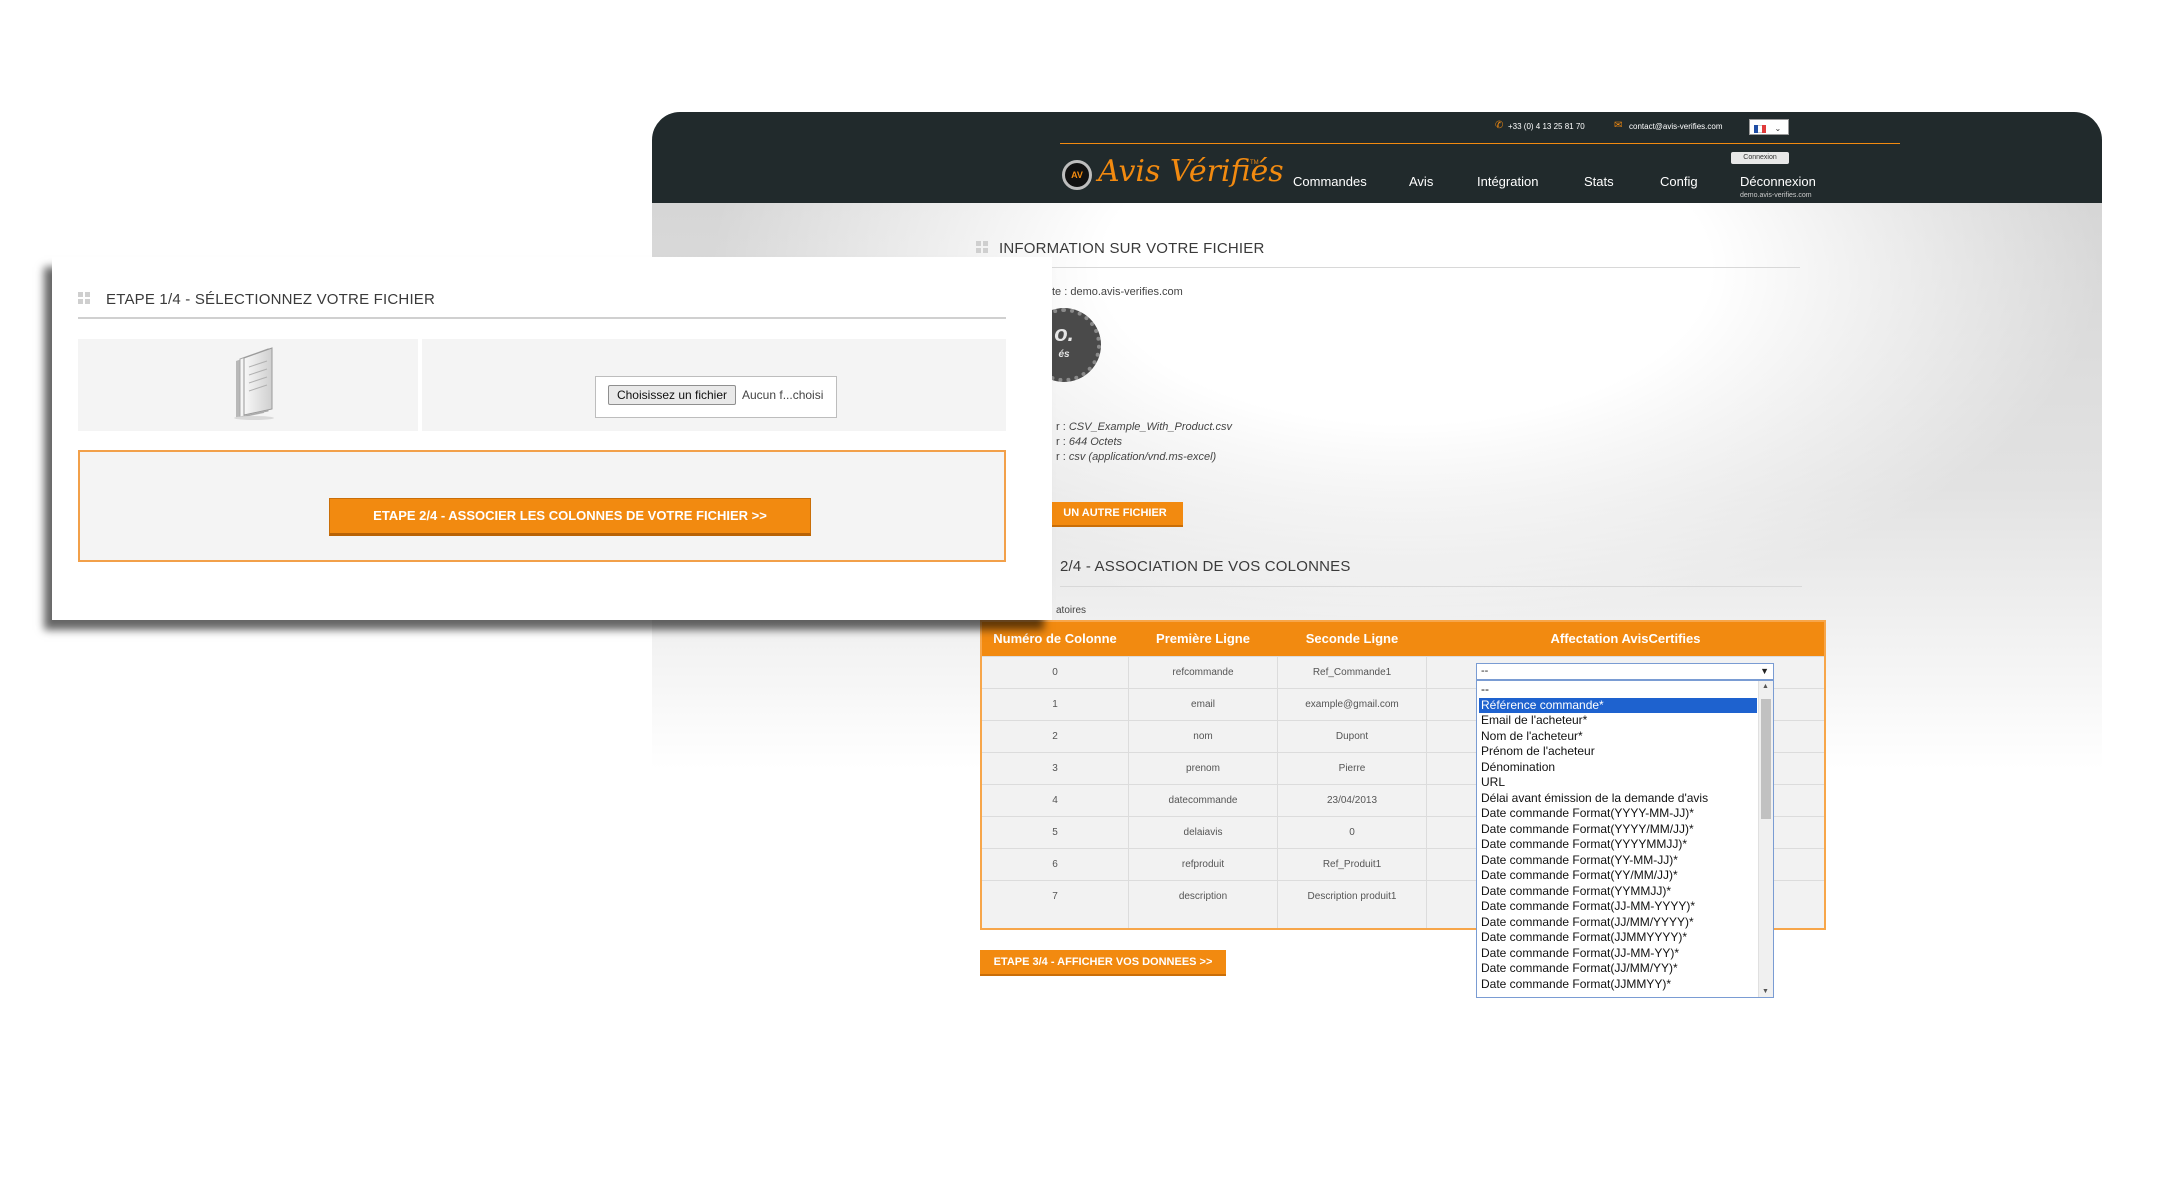 The image size is (2160, 1192). What do you see at coordinates (542, 318) in the screenshot?
I see `step1-rule` at bounding box center [542, 318].